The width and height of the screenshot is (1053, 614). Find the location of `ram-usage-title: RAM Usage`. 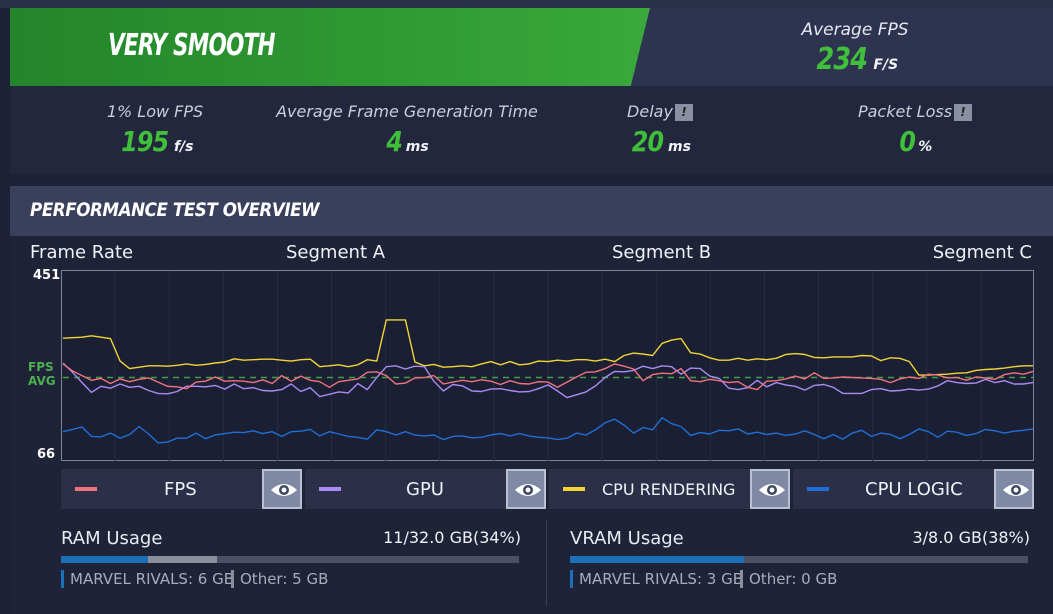

ram-usage-title: RAM Usage is located at coordinates (112, 538).